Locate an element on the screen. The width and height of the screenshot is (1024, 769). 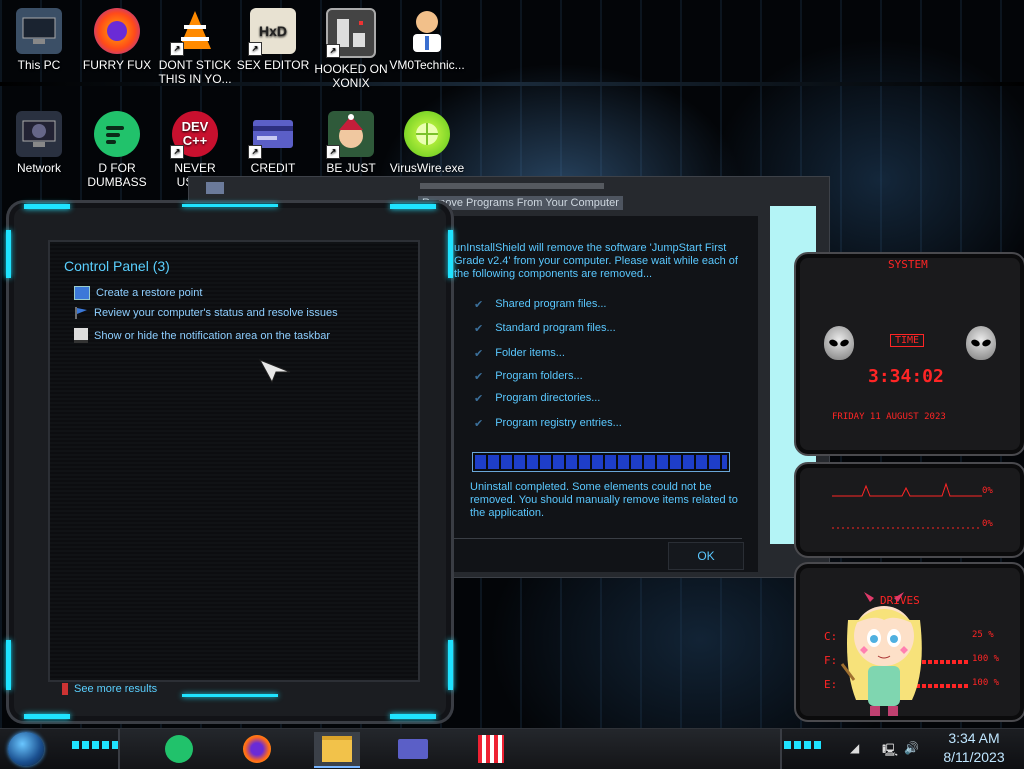
cp-item-restore-point: Create a restore point is located at coordinates (138, 293).